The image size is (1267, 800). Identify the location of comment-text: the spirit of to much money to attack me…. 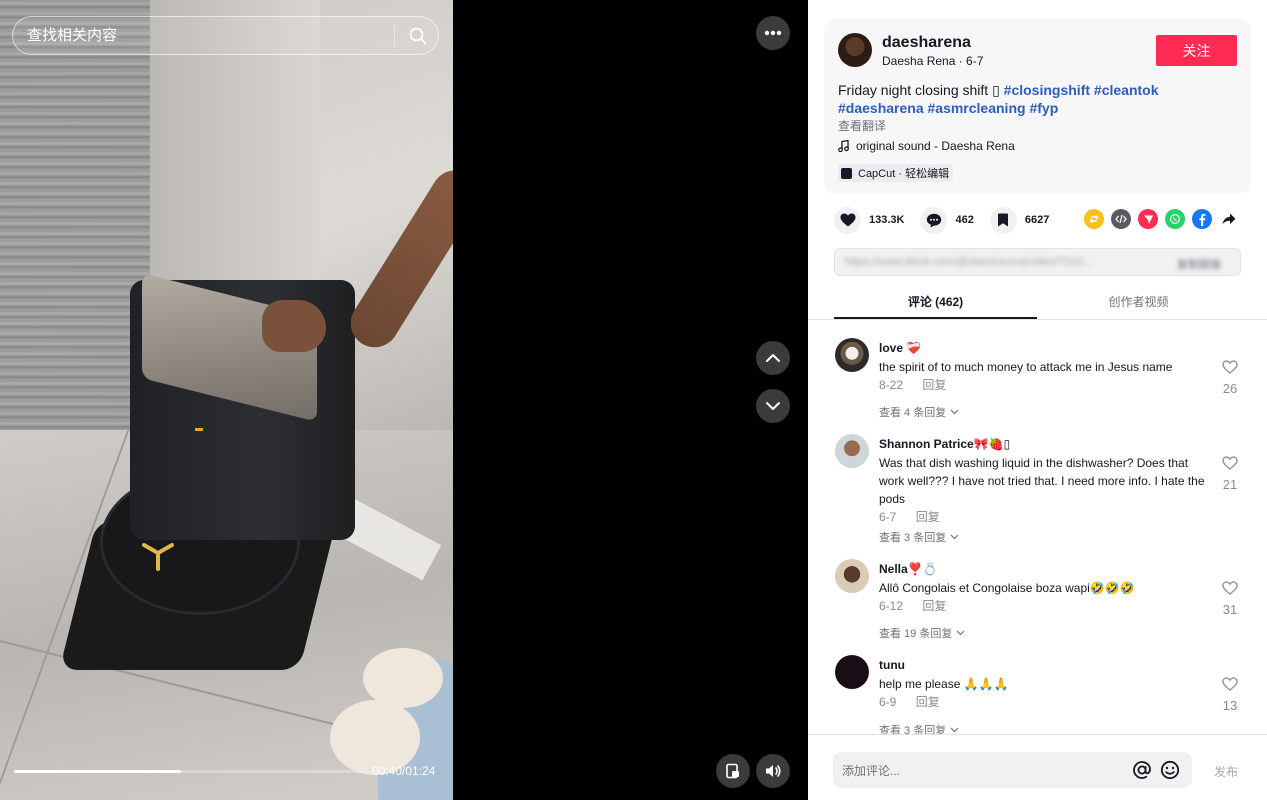
(1026, 367).